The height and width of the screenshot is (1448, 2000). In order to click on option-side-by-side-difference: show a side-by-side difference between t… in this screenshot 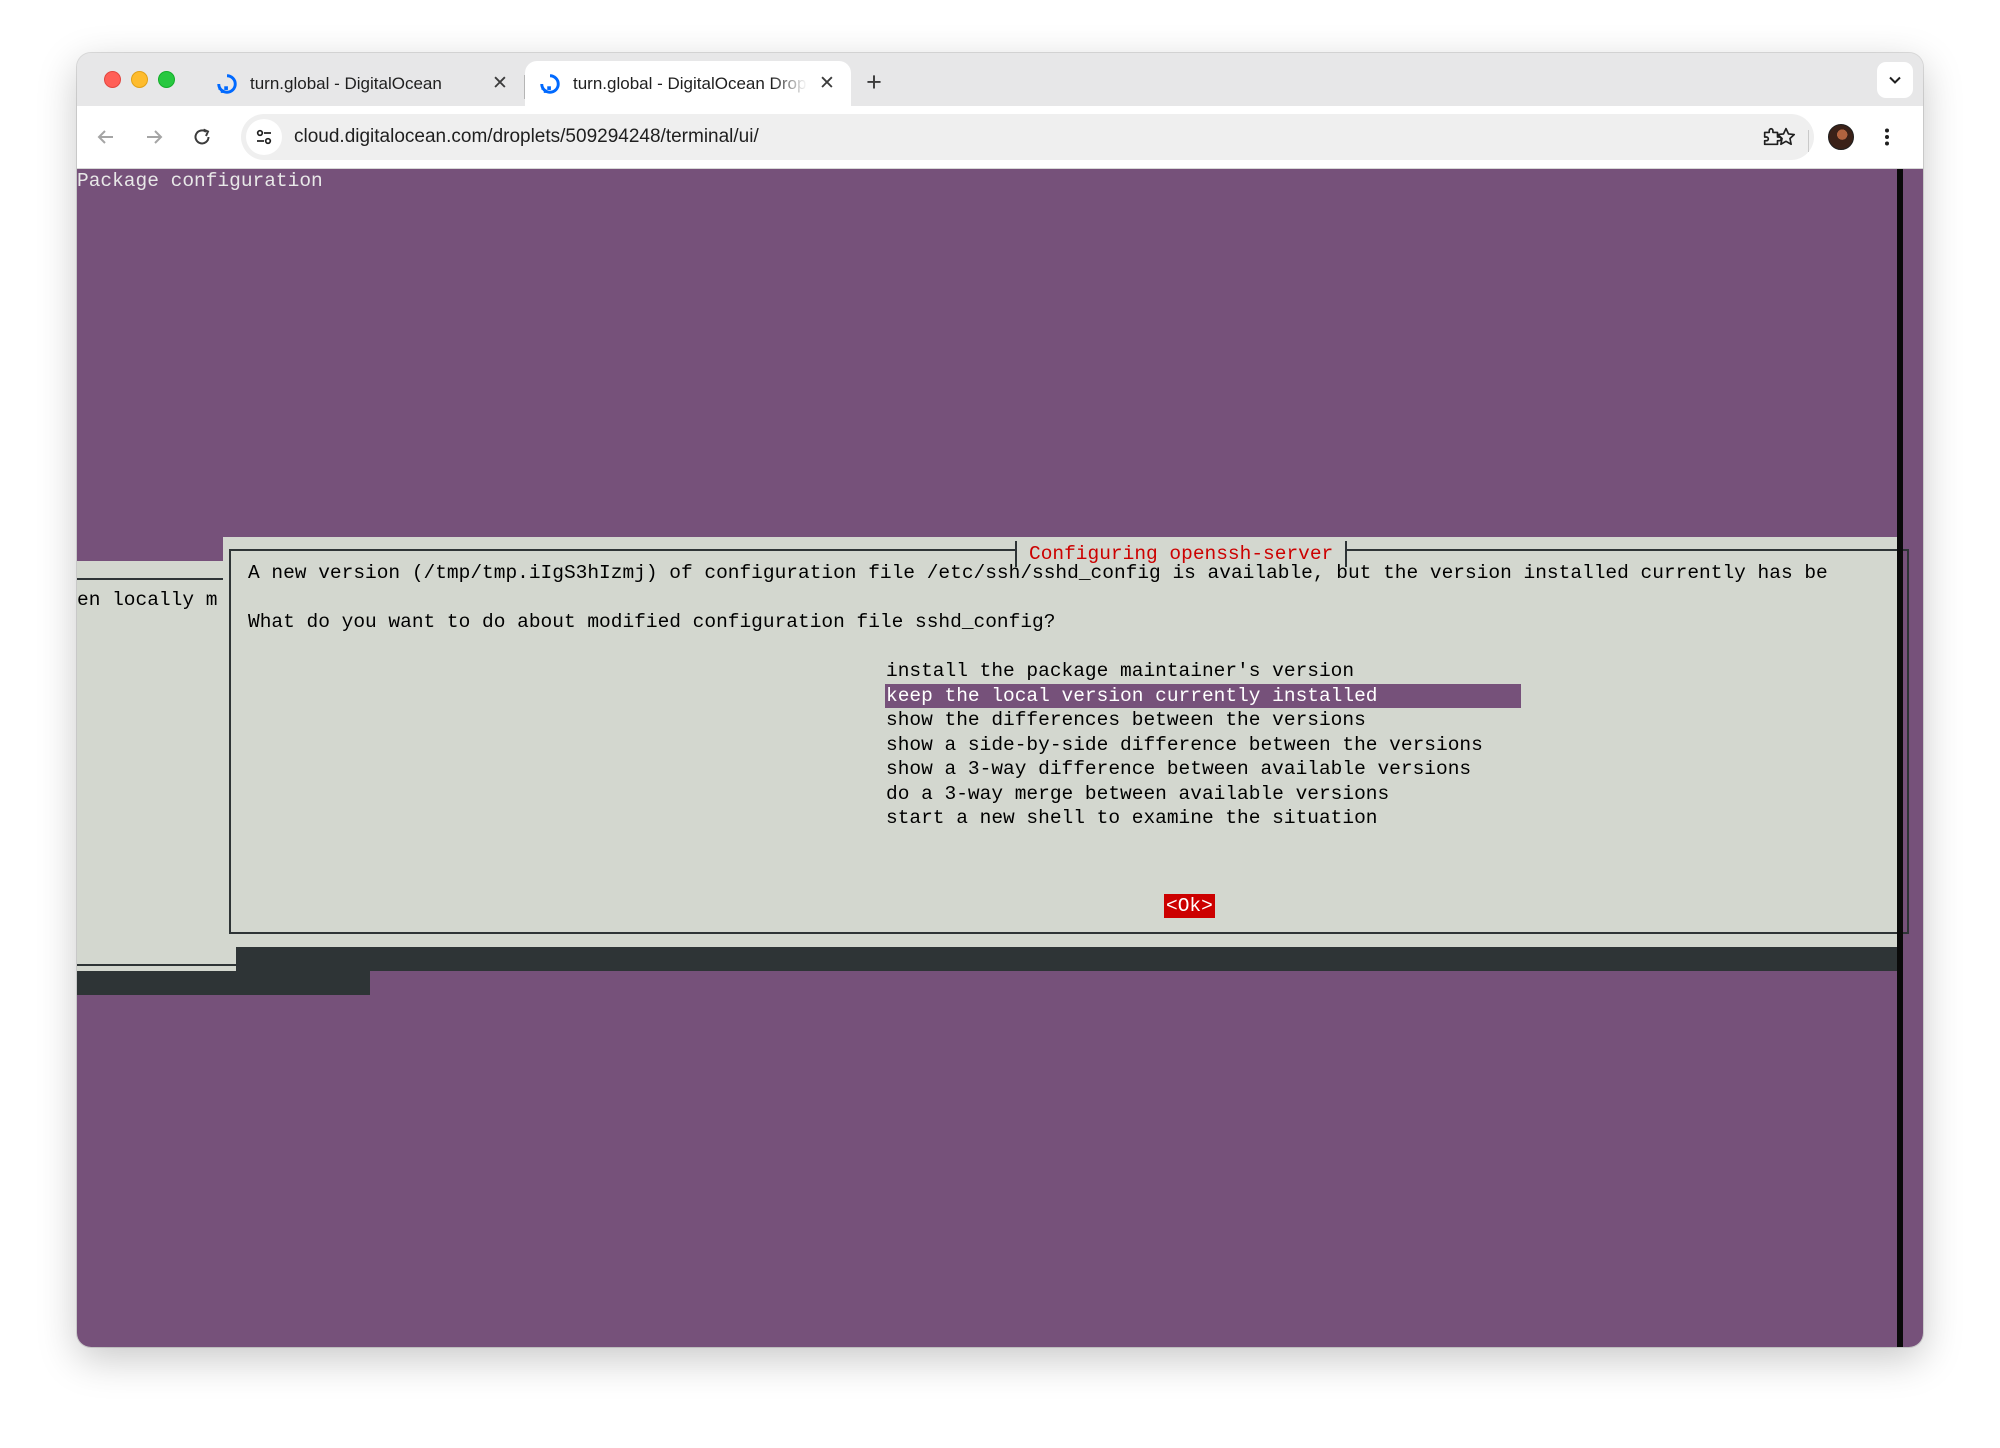, I will do `click(1203, 745)`.